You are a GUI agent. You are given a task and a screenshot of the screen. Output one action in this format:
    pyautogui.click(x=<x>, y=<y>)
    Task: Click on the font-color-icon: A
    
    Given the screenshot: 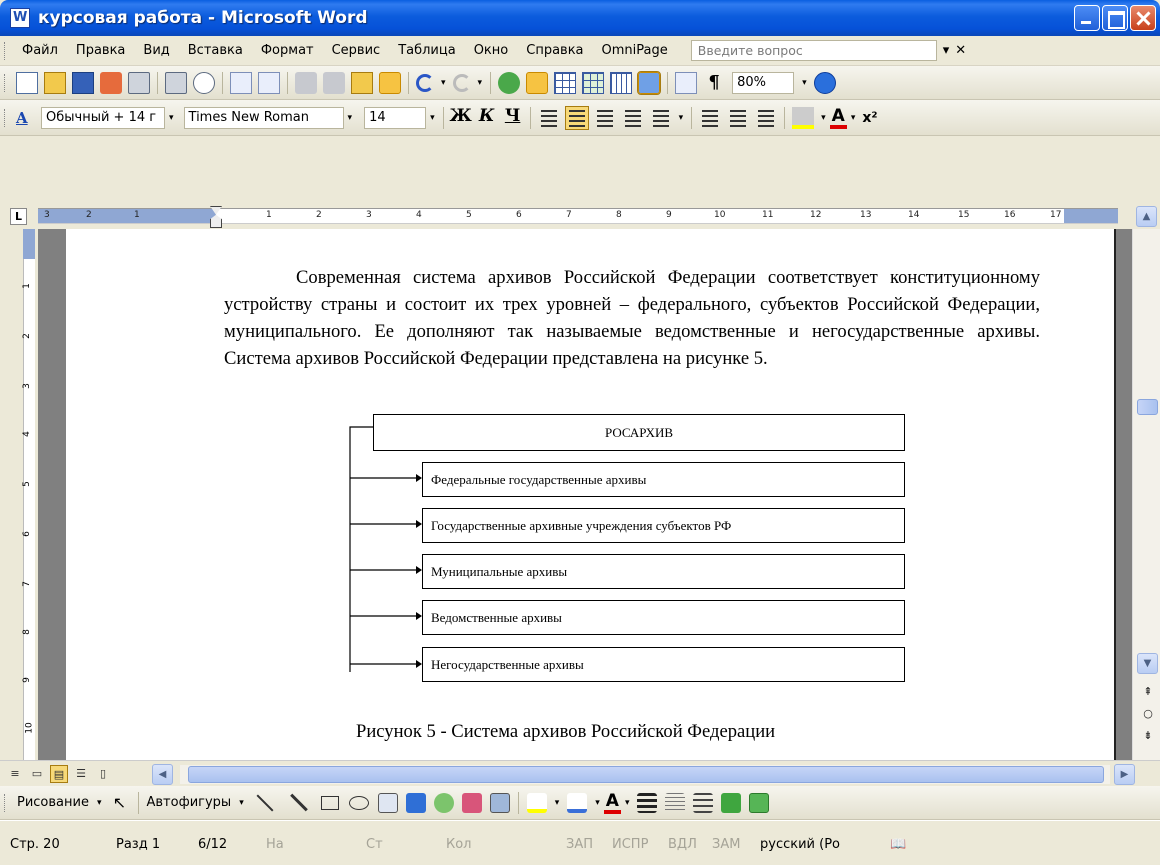 What is the action you would take?
    pyautogui.click(x=838, y=118)
    